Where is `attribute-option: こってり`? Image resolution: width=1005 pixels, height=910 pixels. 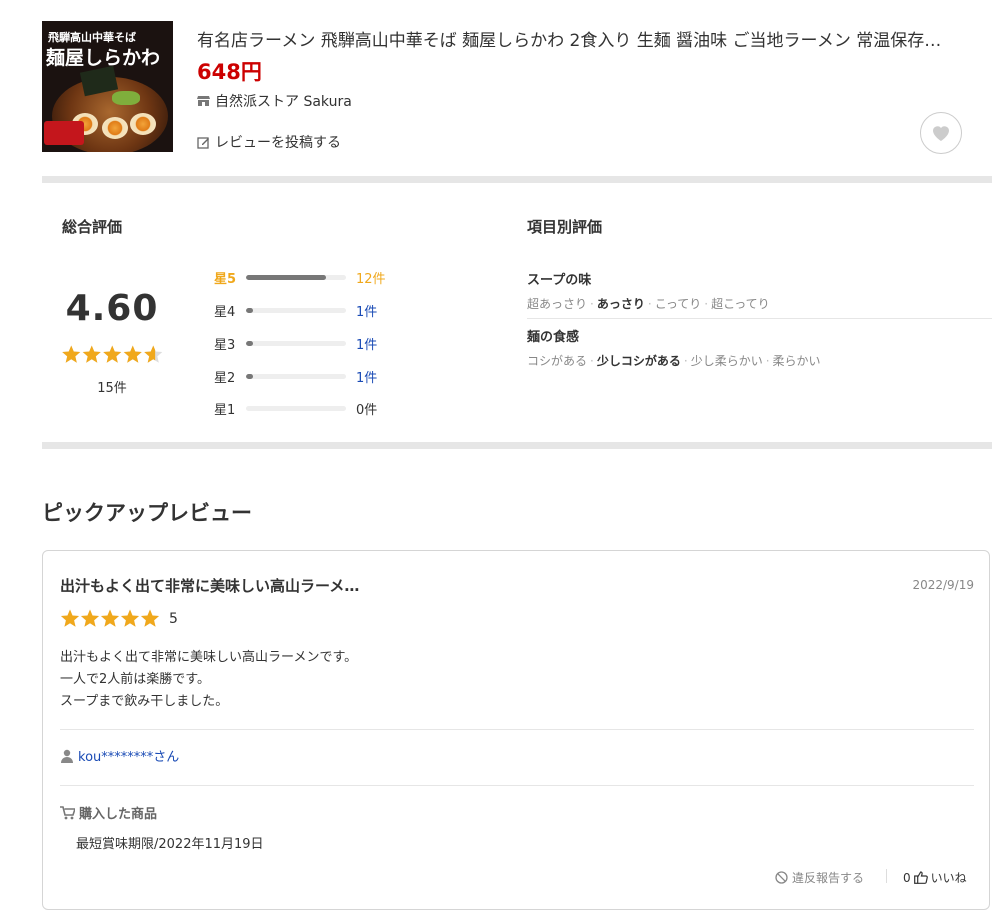 attribute-option: こってり is located at coordinates (678, 304).